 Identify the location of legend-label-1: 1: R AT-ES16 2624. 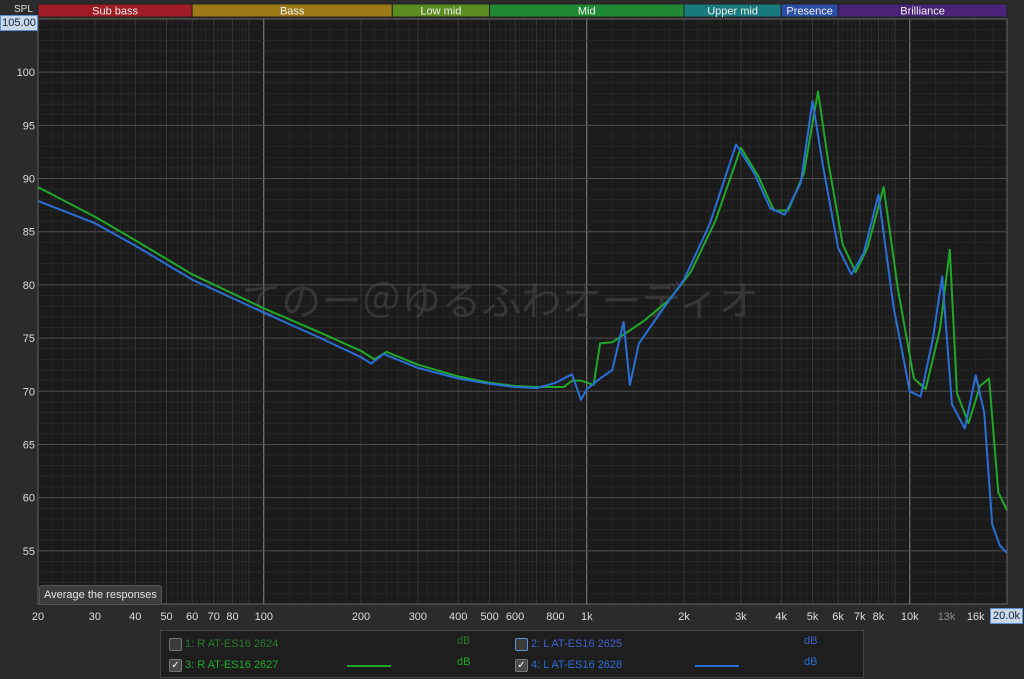
(232, 644).